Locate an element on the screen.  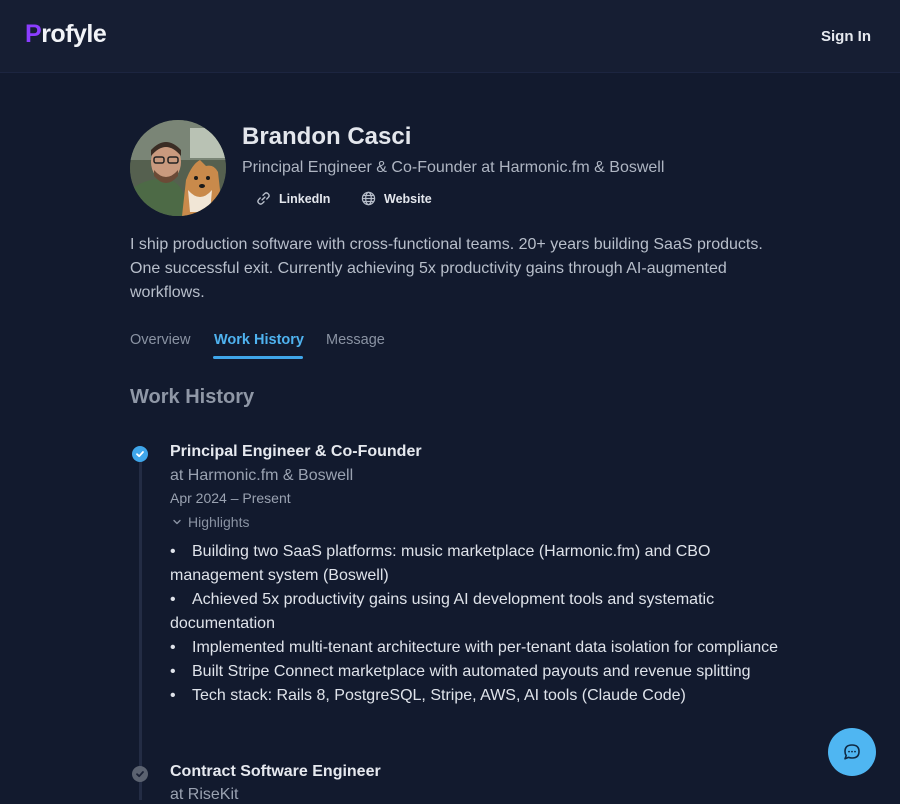
chat-button is located at coordinates (852, 752).